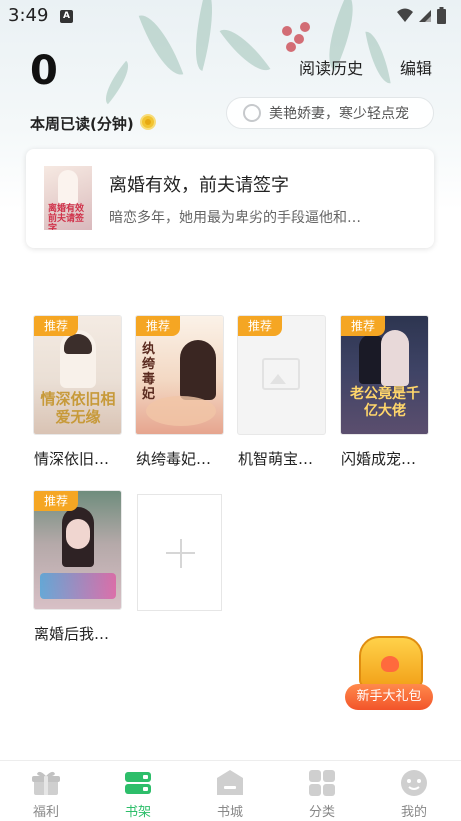  What do you see at coordinates (331, 67) in the screenshot?
I see `reading-history-link: 阅读历史` at bounding box center [331, 67].